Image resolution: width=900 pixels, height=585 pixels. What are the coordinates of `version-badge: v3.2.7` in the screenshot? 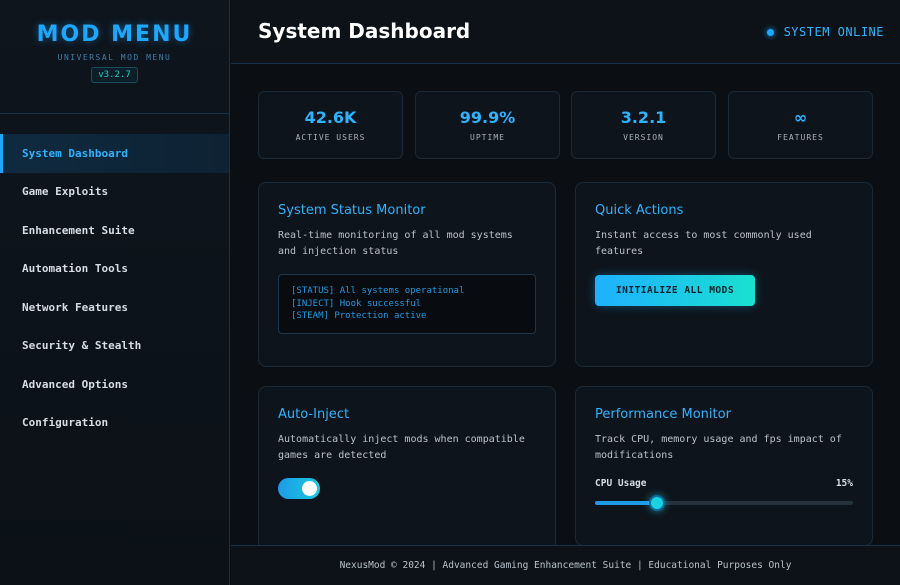 It's located at (114, 75).